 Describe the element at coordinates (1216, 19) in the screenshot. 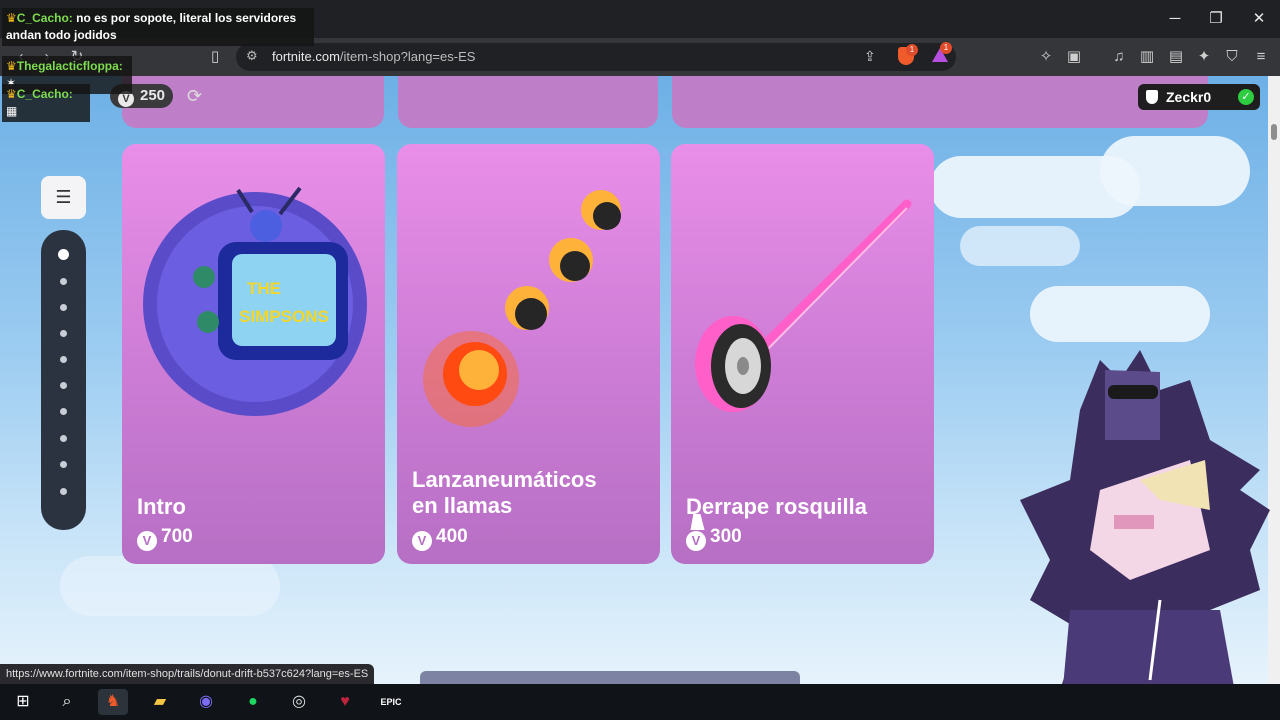

I see `maximize-button: ❐` at that location.